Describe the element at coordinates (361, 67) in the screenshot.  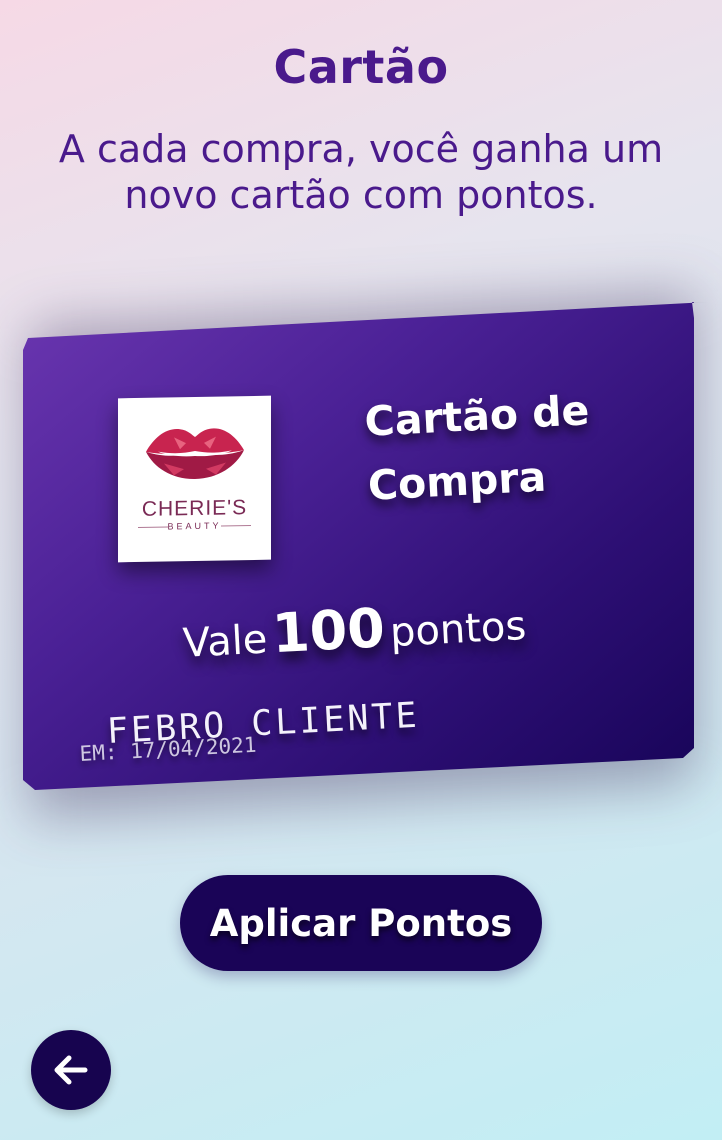
I see `page-title: Cartão` at that location.